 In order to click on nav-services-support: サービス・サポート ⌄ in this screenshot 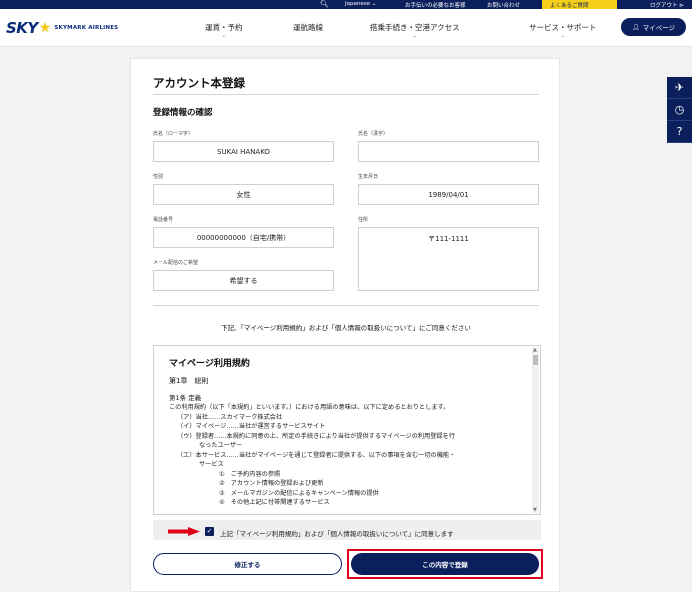, I will do `click(563, 30)`.